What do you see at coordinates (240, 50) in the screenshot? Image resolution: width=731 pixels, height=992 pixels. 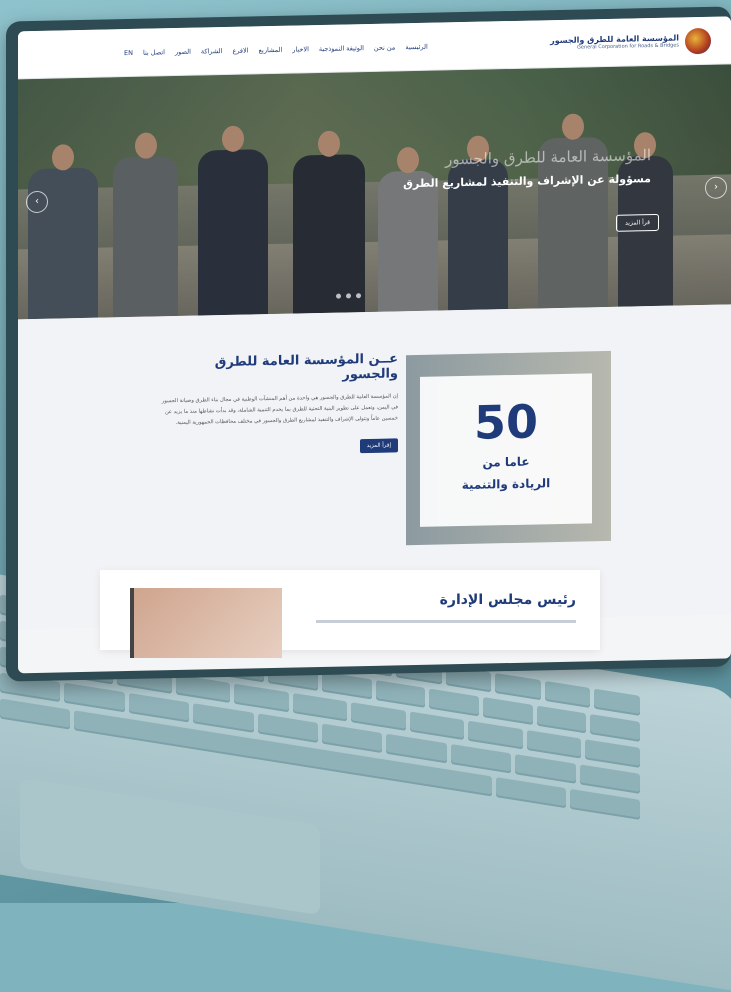 I see `nav-item-branches: الافرع` at bounding box center [240, 50].